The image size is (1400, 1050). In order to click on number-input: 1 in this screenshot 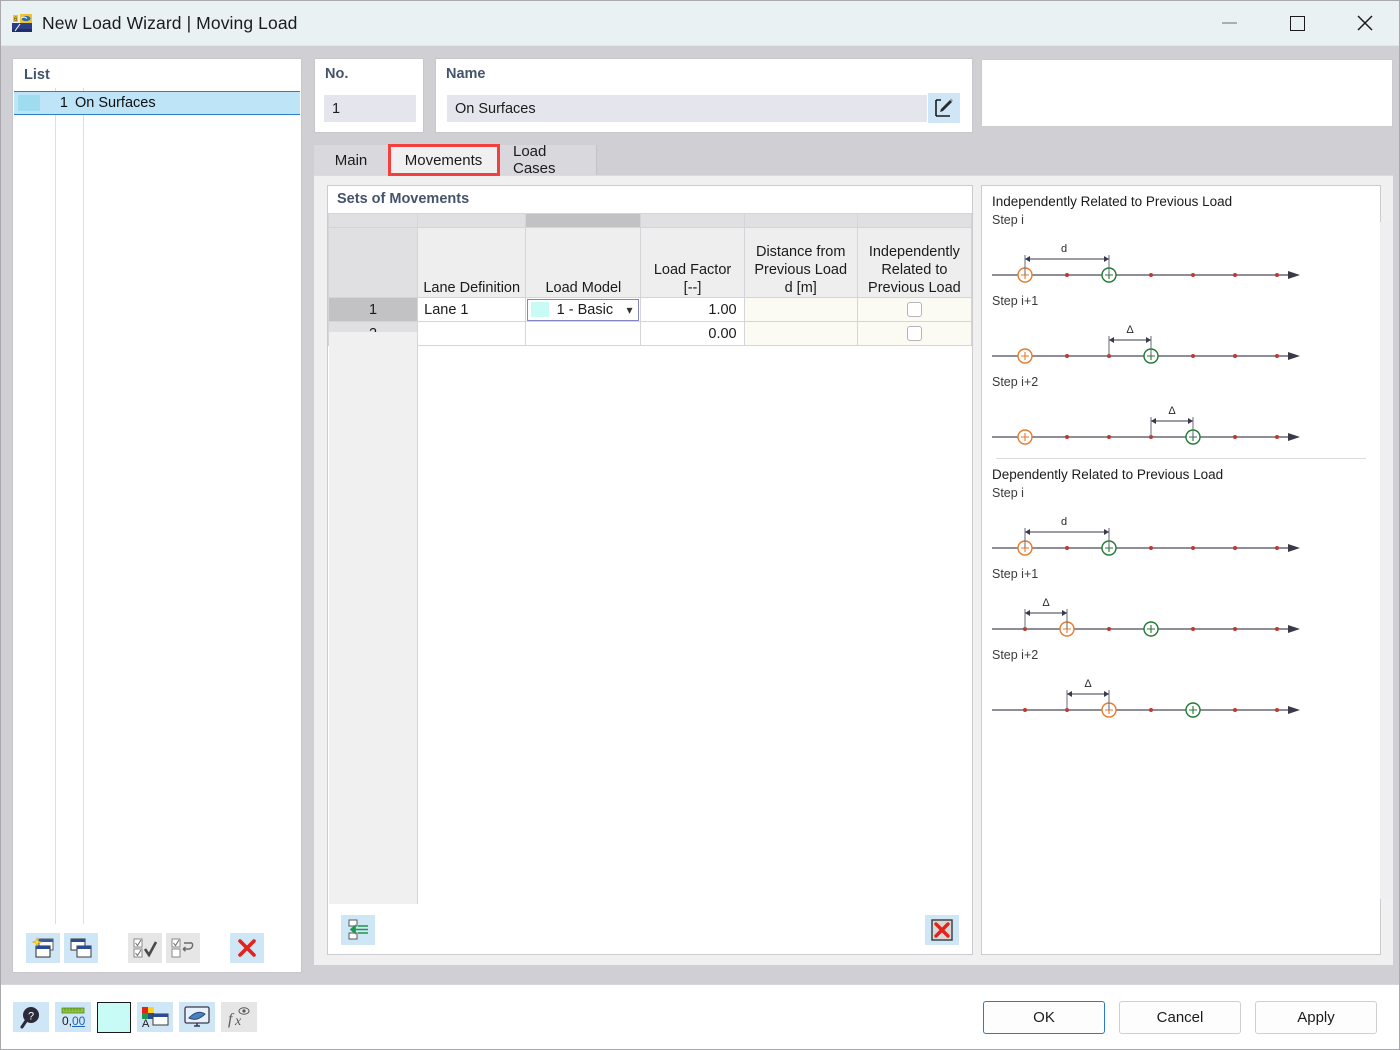, I will do `click(370, 108)`.